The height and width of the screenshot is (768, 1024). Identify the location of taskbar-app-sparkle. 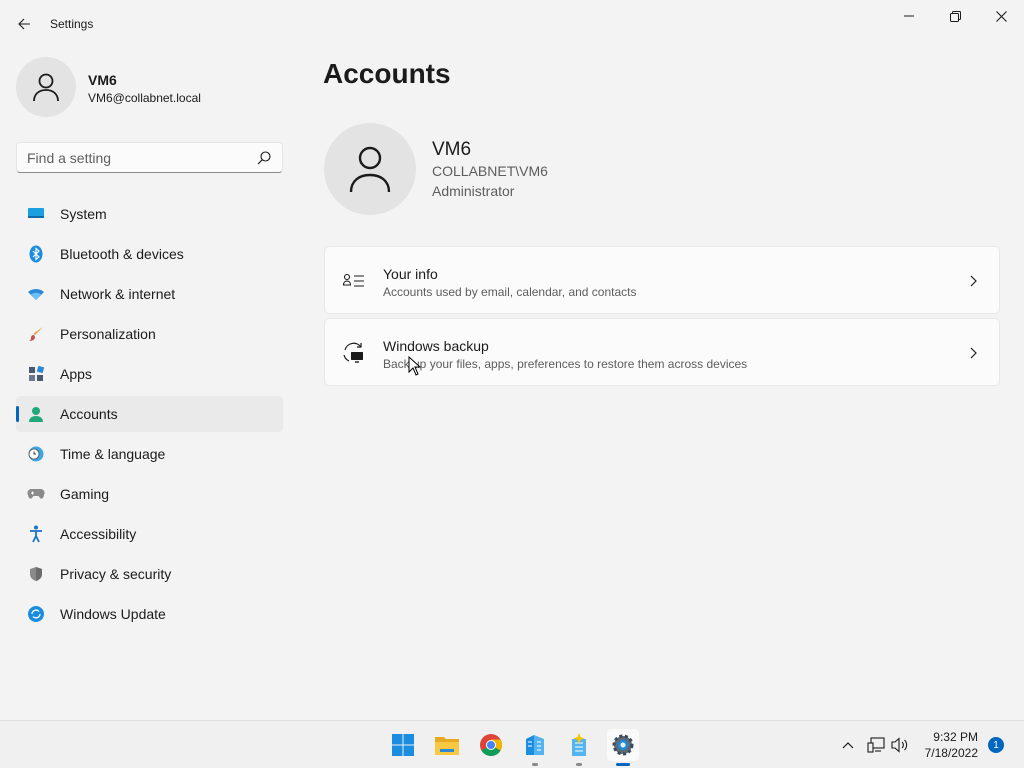
(579, 747).